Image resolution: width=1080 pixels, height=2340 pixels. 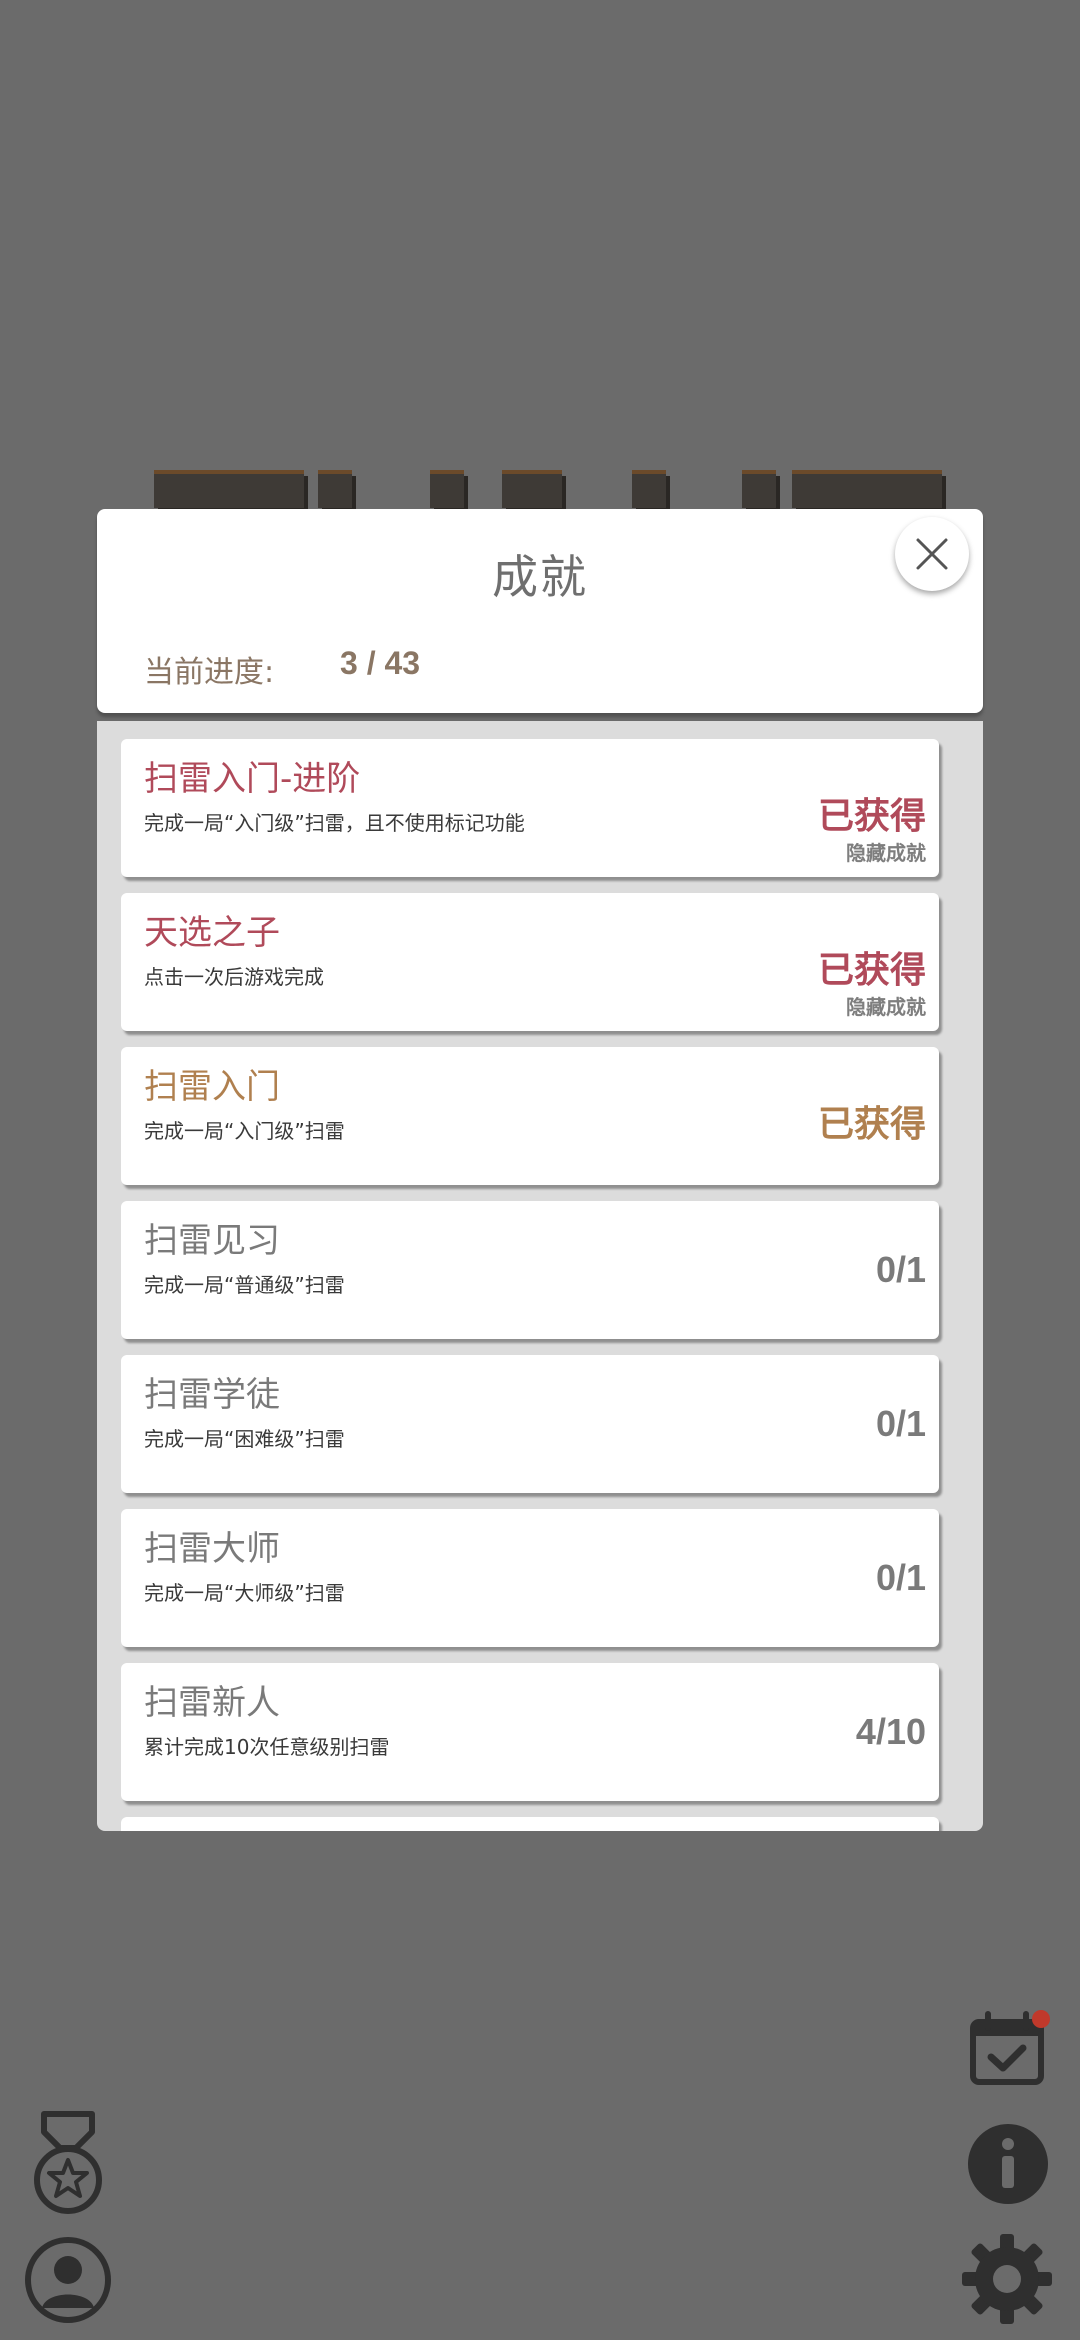 I want to click on profile-button, so click(x=68, y=2280).